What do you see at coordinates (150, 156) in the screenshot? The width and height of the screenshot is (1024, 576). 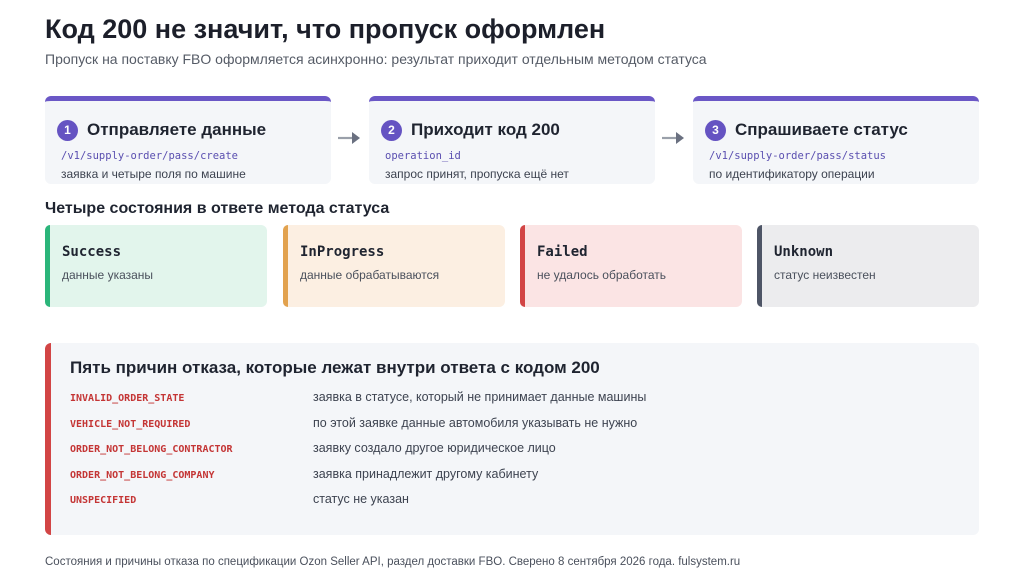 I see `step-endpoint: /v1/supply-order/pass/create` at bounding box center [150, 156].